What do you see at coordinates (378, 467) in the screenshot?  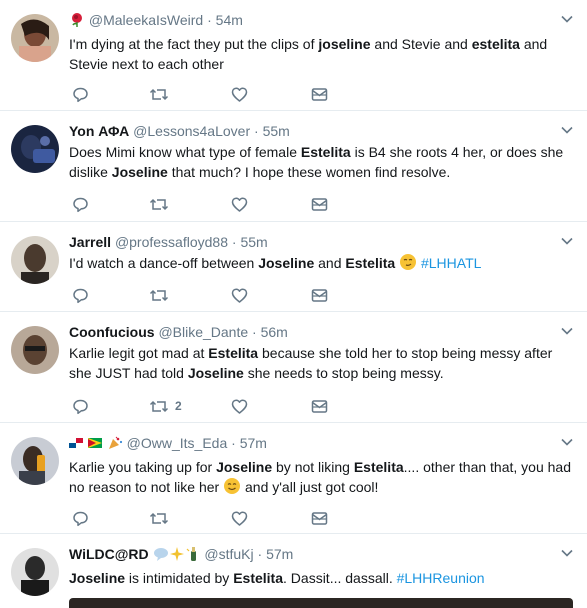 I see `highlighted-keyword: Estelita` at bounding box center [378, 467].